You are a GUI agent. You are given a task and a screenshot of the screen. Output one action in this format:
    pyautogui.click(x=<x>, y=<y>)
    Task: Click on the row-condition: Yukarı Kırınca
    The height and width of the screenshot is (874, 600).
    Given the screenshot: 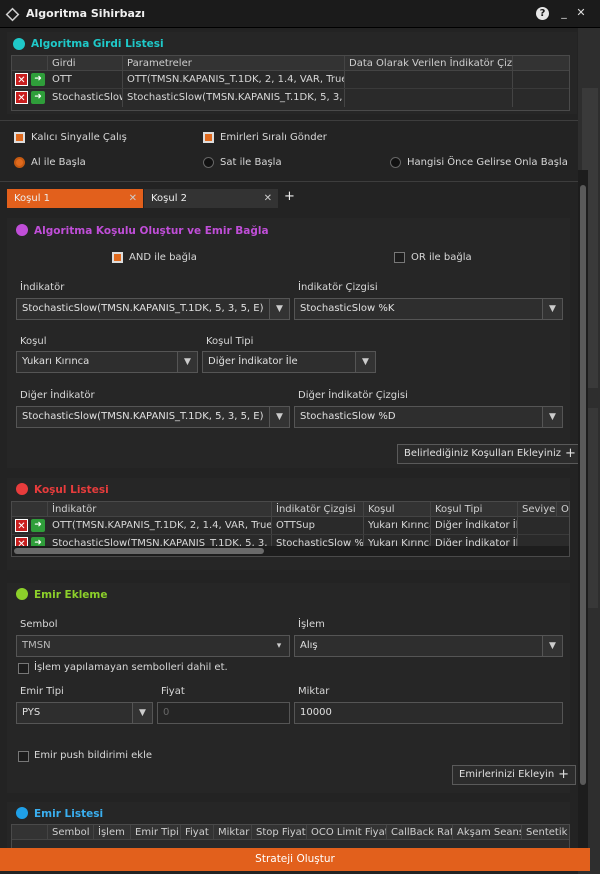 What is the action you would take?
    pyautogui.click(x=397, y=525)
    